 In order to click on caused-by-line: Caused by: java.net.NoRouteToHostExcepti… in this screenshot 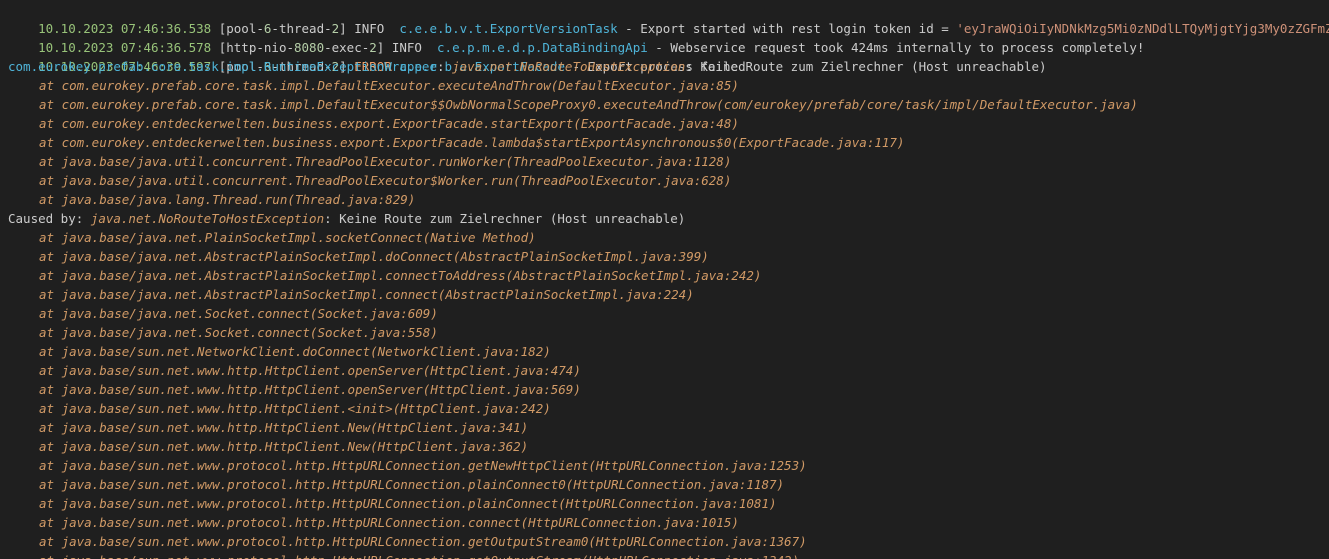, I will do `click(664, 218)`.